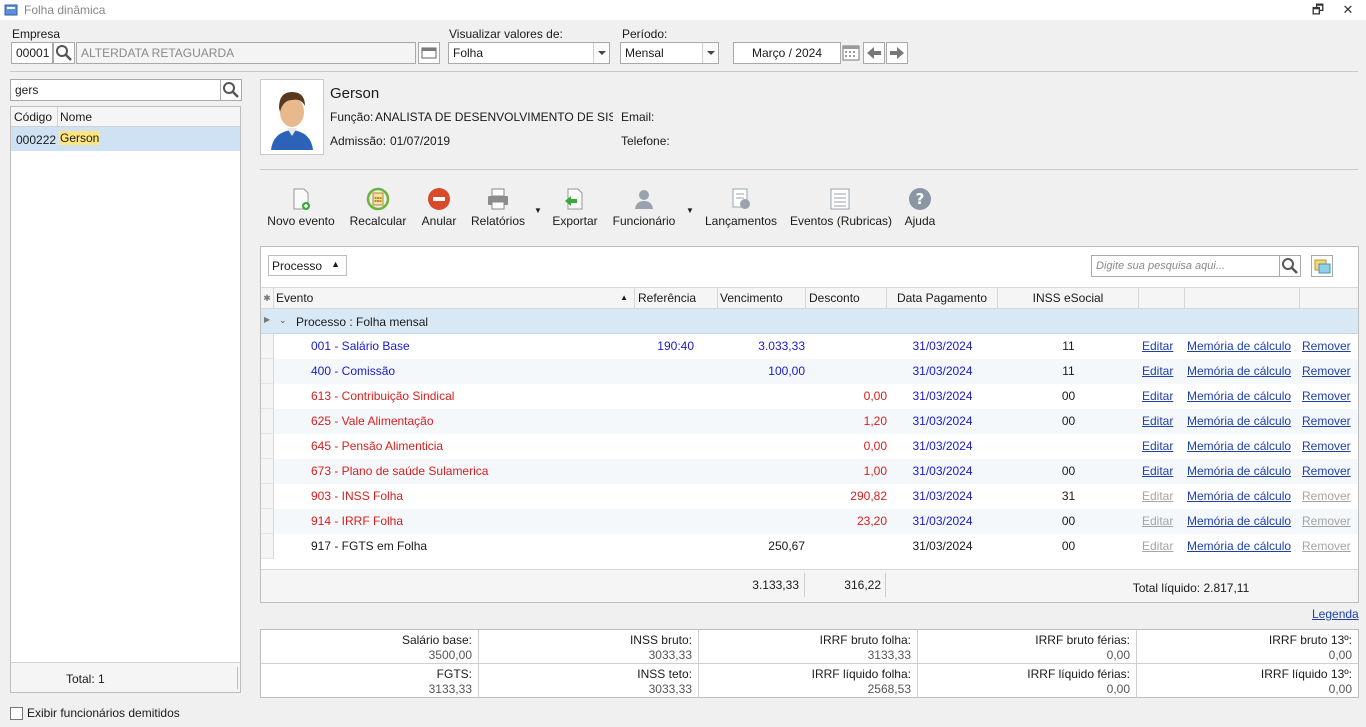 Image resolution: width=1366 pixels, height=727 pixels. I want to click on novo-evento-button: Novo evento, so click(301, 211).